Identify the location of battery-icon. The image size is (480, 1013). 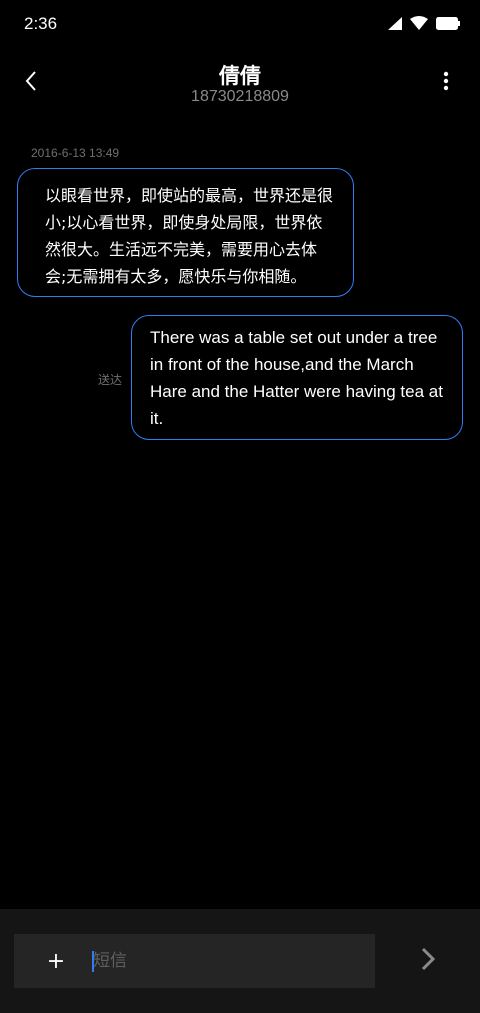
(448, 23).